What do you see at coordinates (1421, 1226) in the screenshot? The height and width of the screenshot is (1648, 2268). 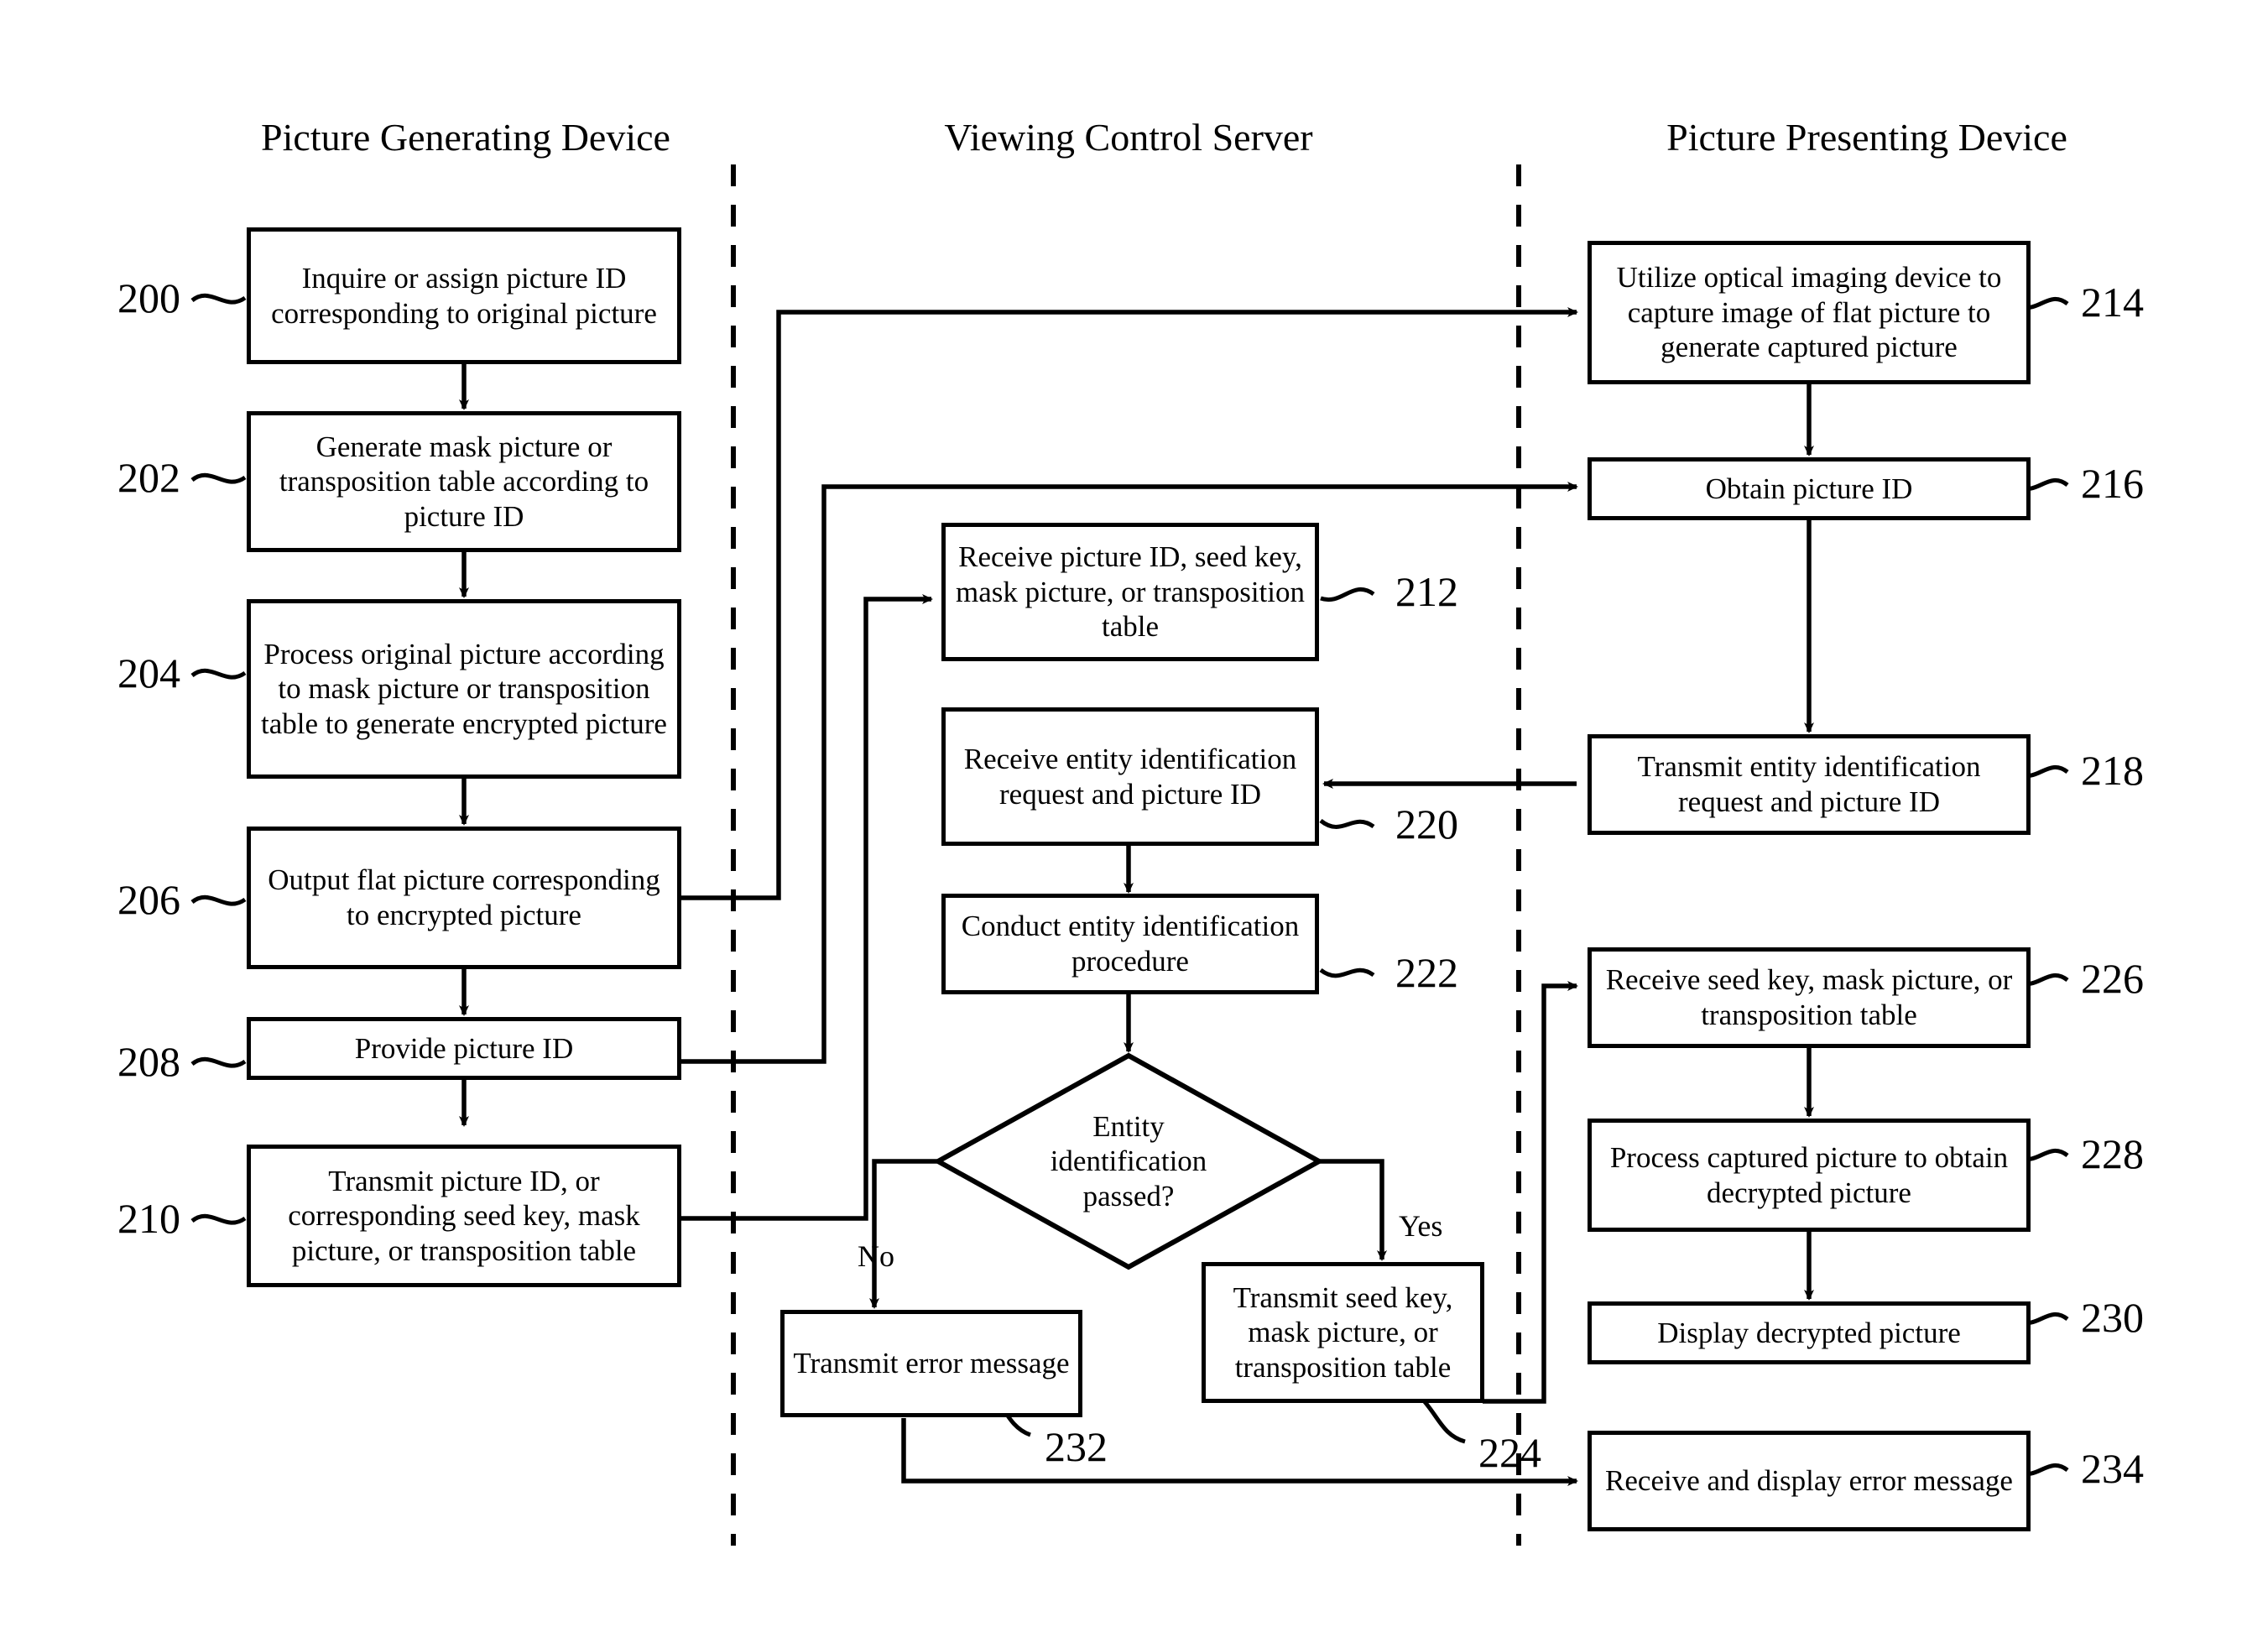 I see `edge-label-yes: Yes` at bounding box center [1421, 1226].